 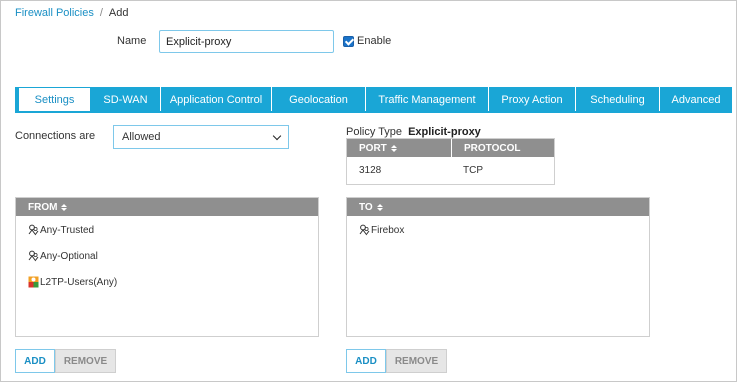 What do you see at coordinates (473, 170) in the screenshot?
I see `protocol-cell: TCP` at bounding box center [473, 170].